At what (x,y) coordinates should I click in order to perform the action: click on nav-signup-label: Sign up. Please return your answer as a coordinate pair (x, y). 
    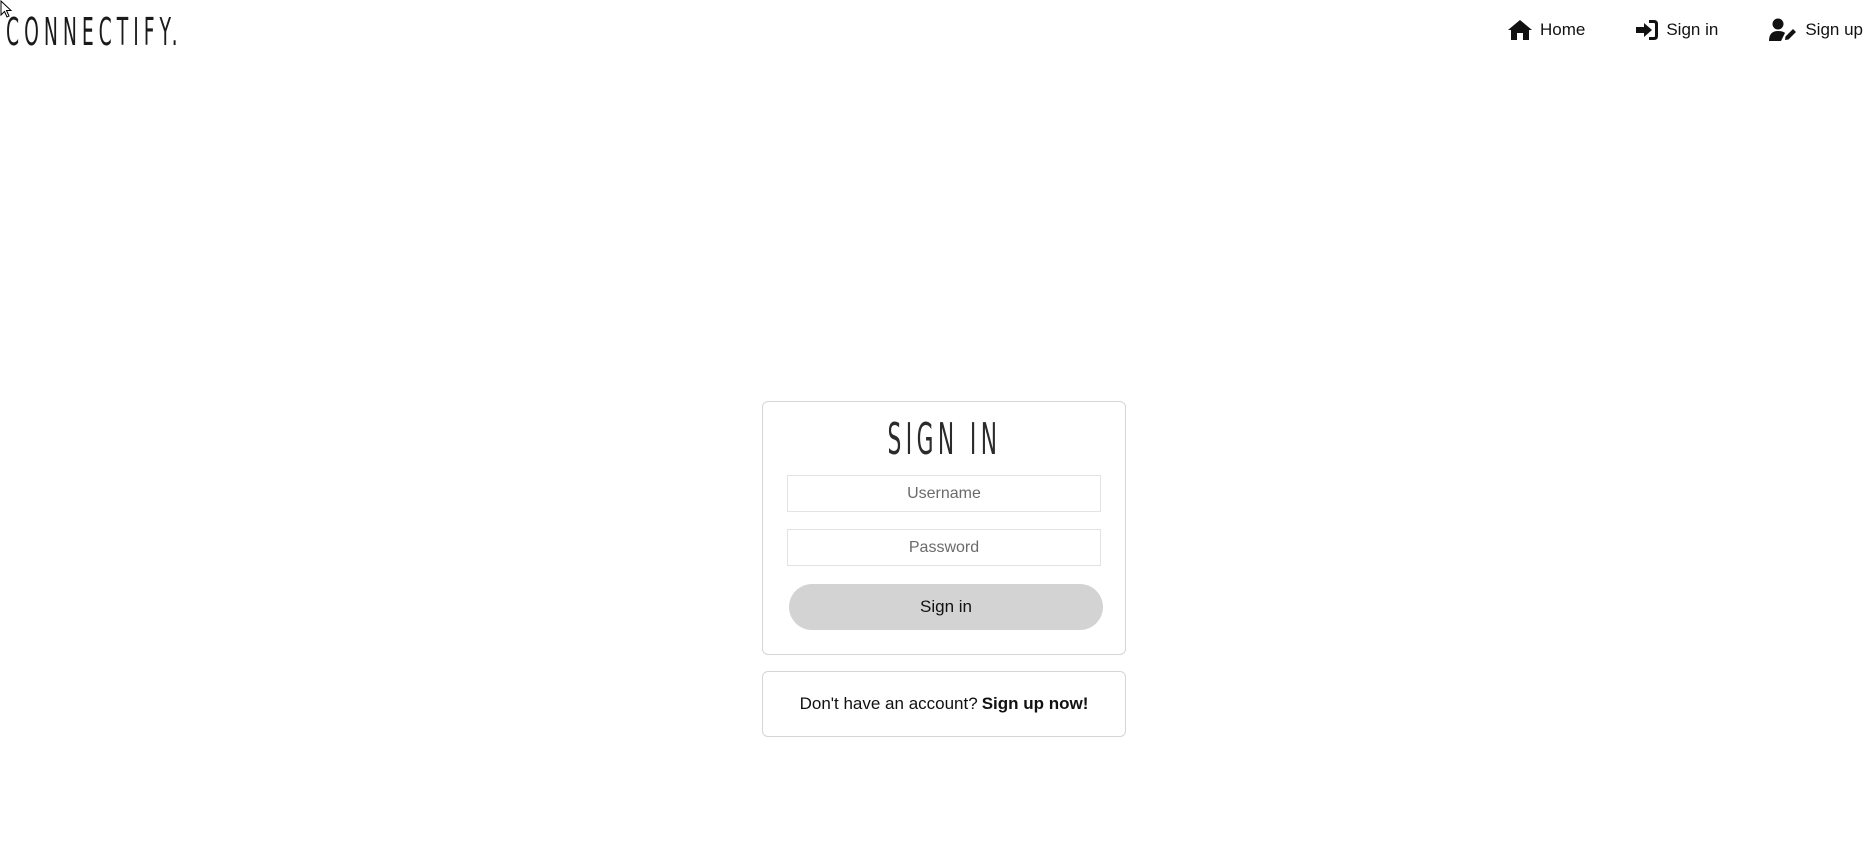
    Looking at the image, I should click on (1834, 29).